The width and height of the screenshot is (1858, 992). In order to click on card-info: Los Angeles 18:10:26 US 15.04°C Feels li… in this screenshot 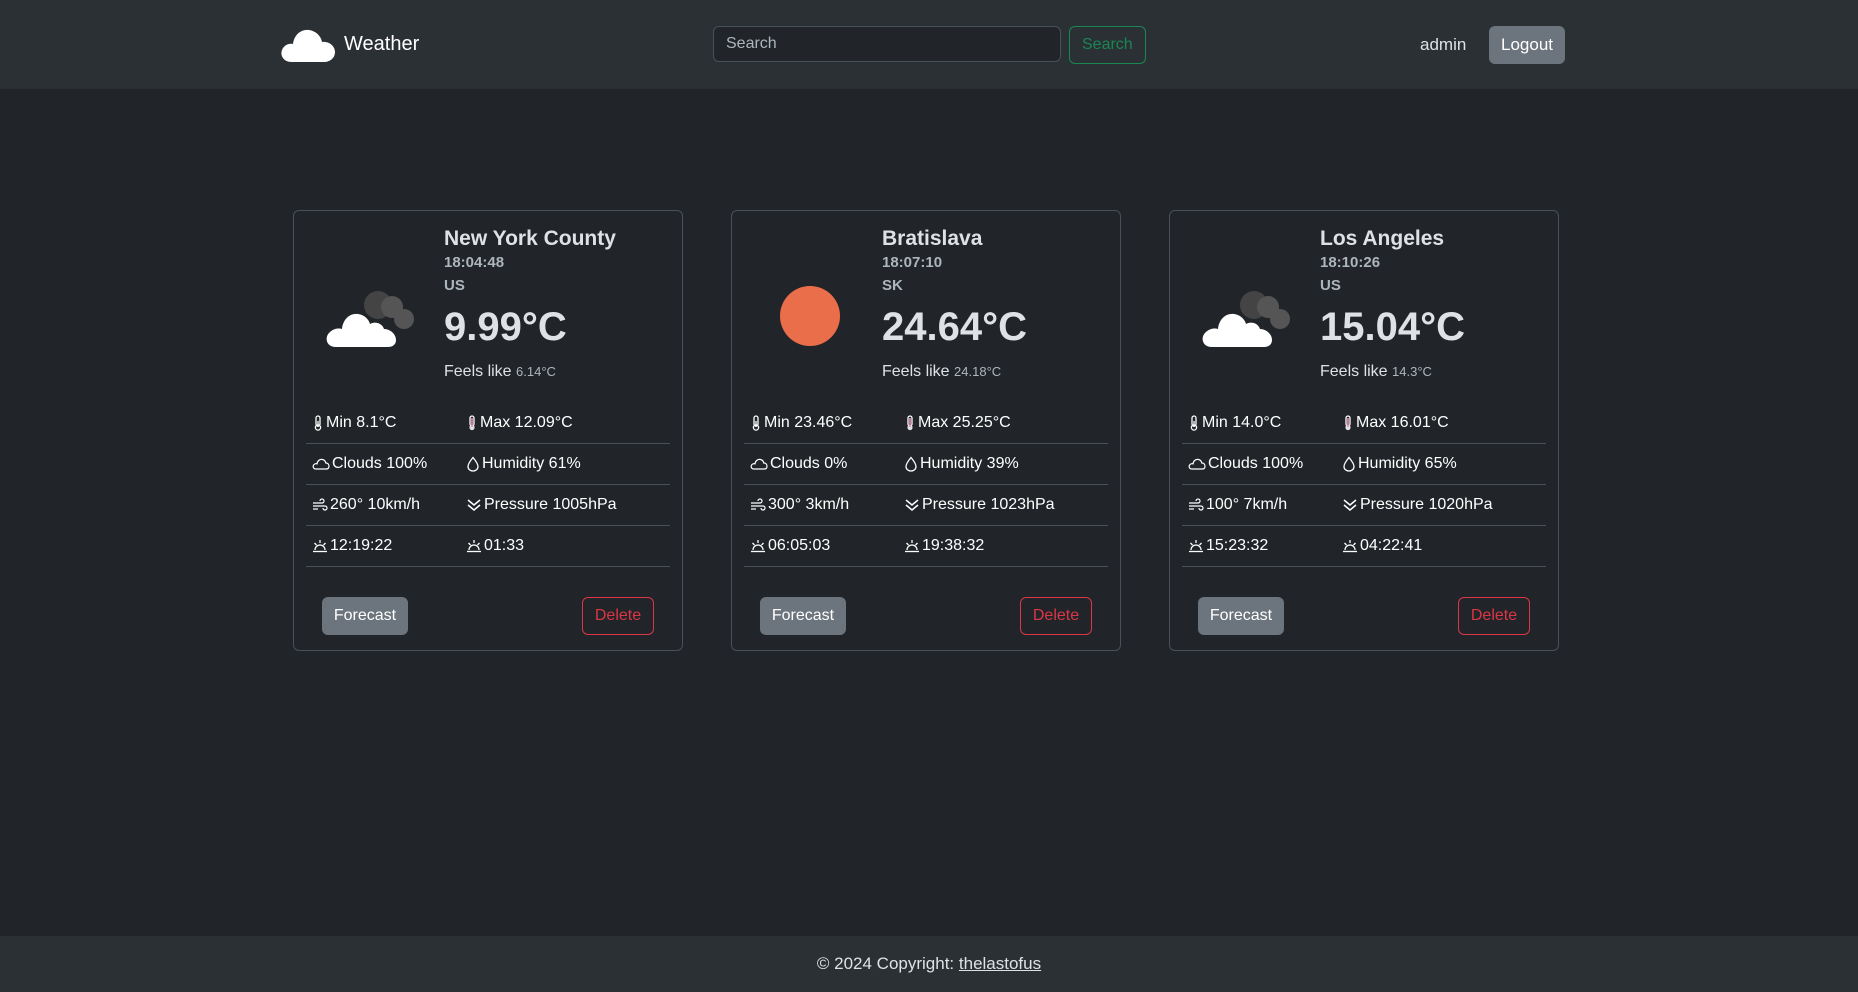, I will do `click(1392, 304)`.